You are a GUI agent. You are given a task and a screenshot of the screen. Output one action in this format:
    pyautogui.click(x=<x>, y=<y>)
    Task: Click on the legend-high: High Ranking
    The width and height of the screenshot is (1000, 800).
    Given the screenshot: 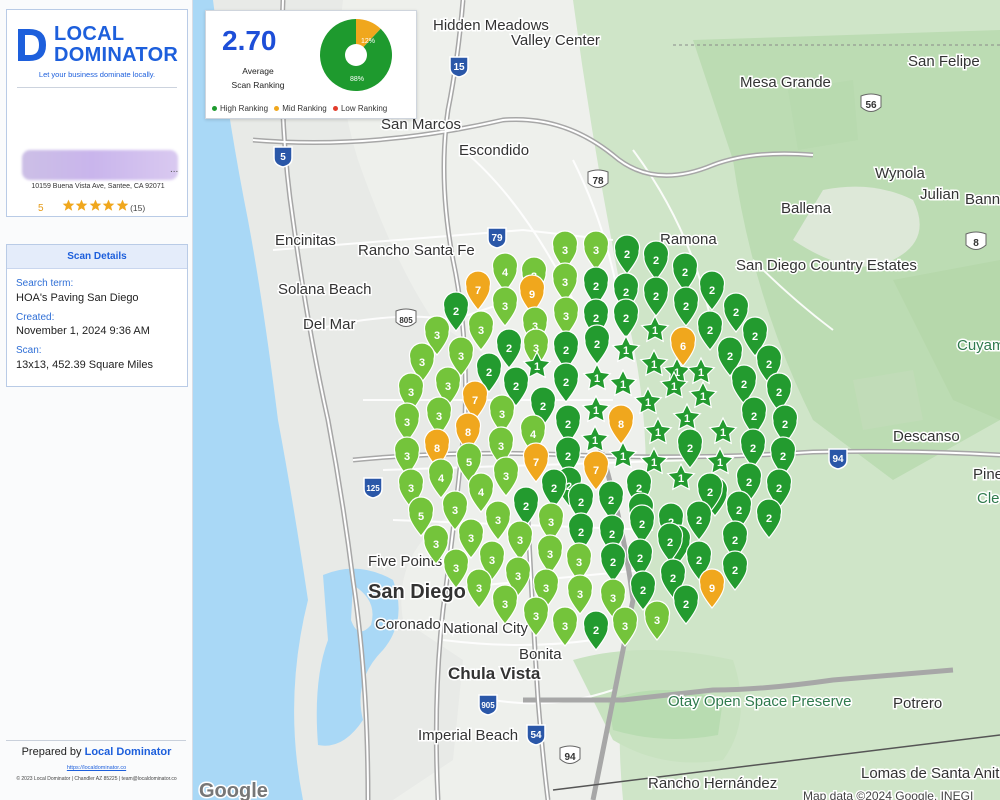 What is the action you would take?
    pyautogui.click(x=240, y=108)
    